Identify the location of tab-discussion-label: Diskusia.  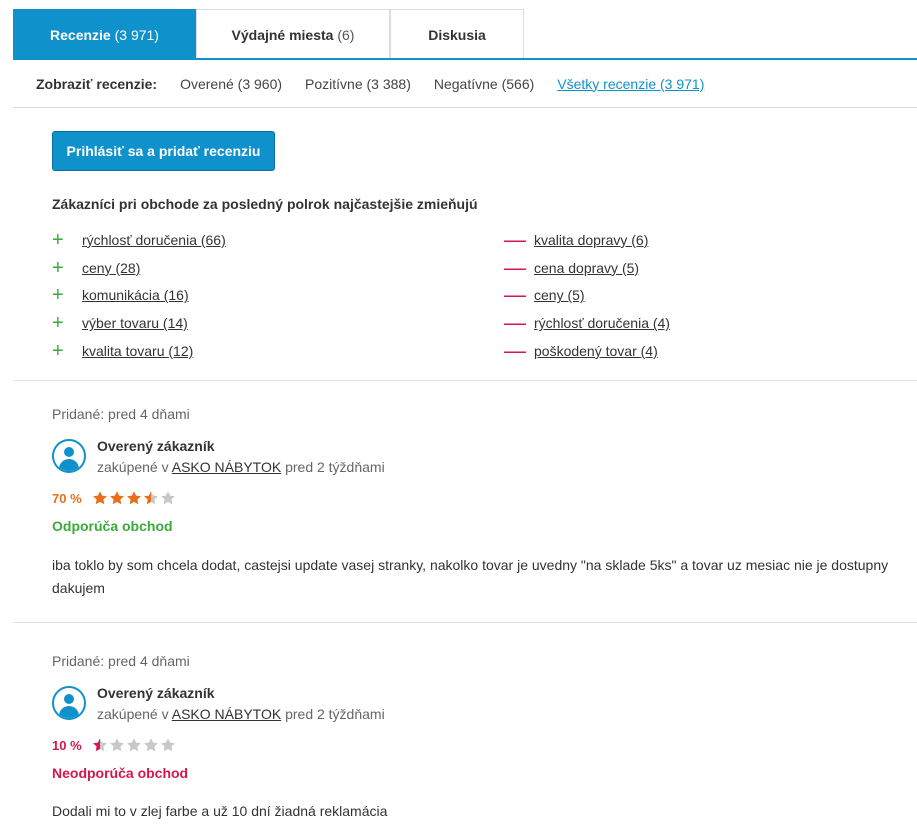
(457, 34).